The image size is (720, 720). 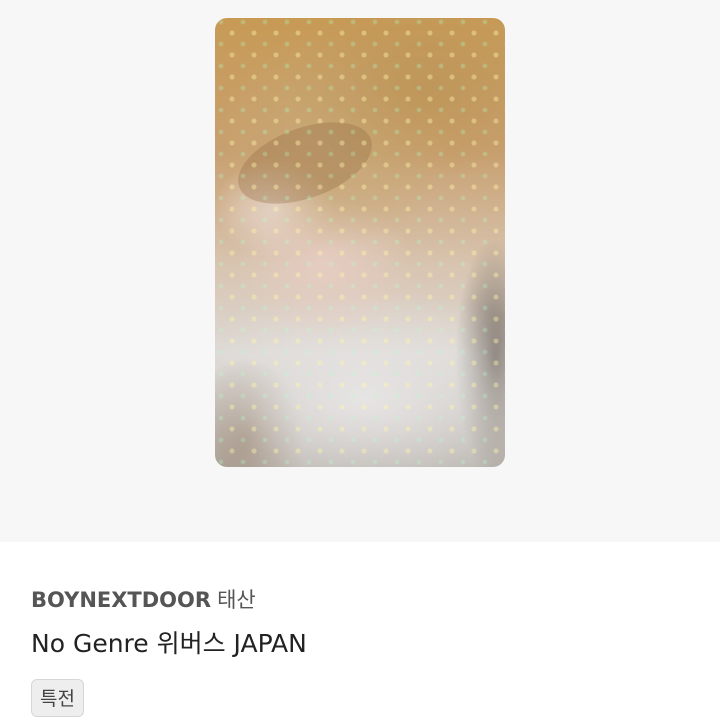 I want to click on artist-line: BOYNEXTDOOR 태산, so click(x=143, y=599).